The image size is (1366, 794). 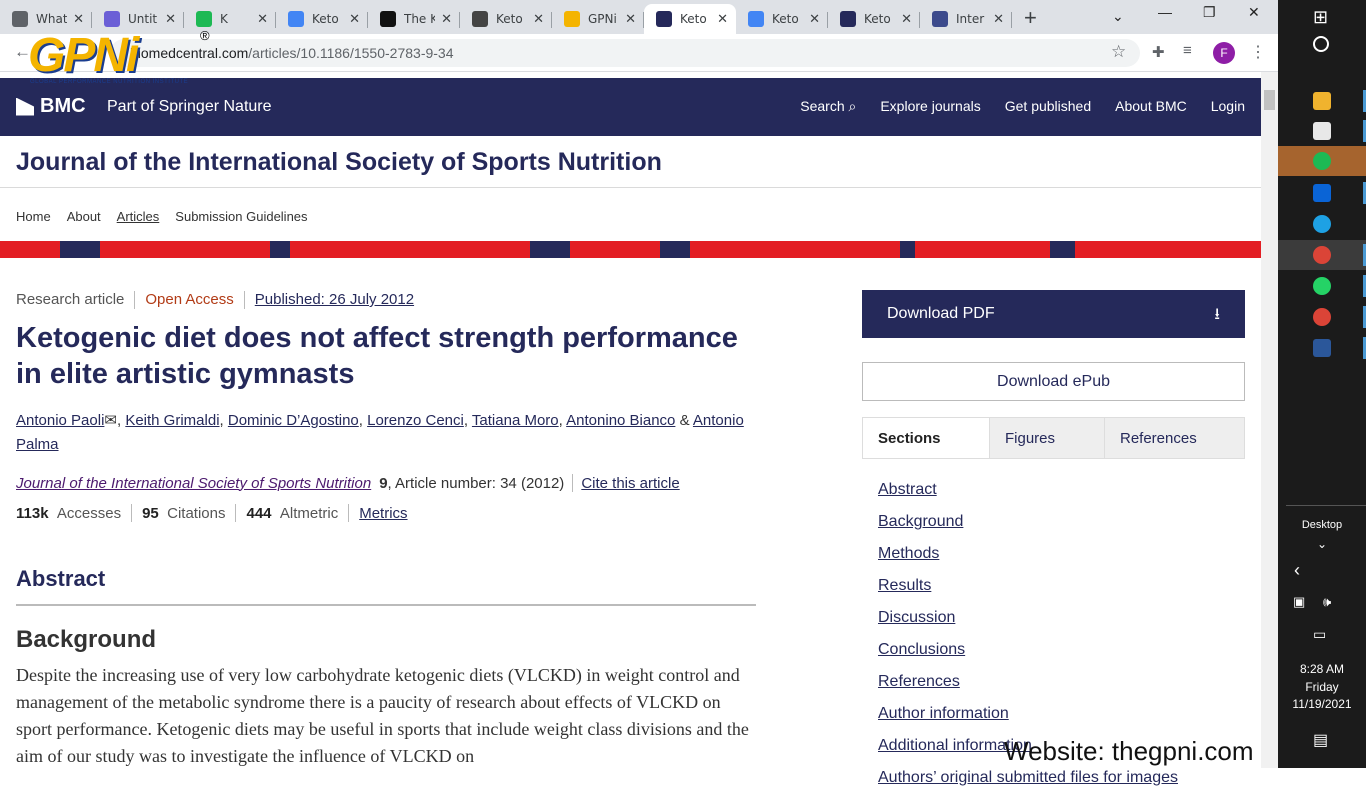 What do you see at coordinates (1028, 682) in the screenshot?
I see `section-link: References` at bounding box center [1028, 682].